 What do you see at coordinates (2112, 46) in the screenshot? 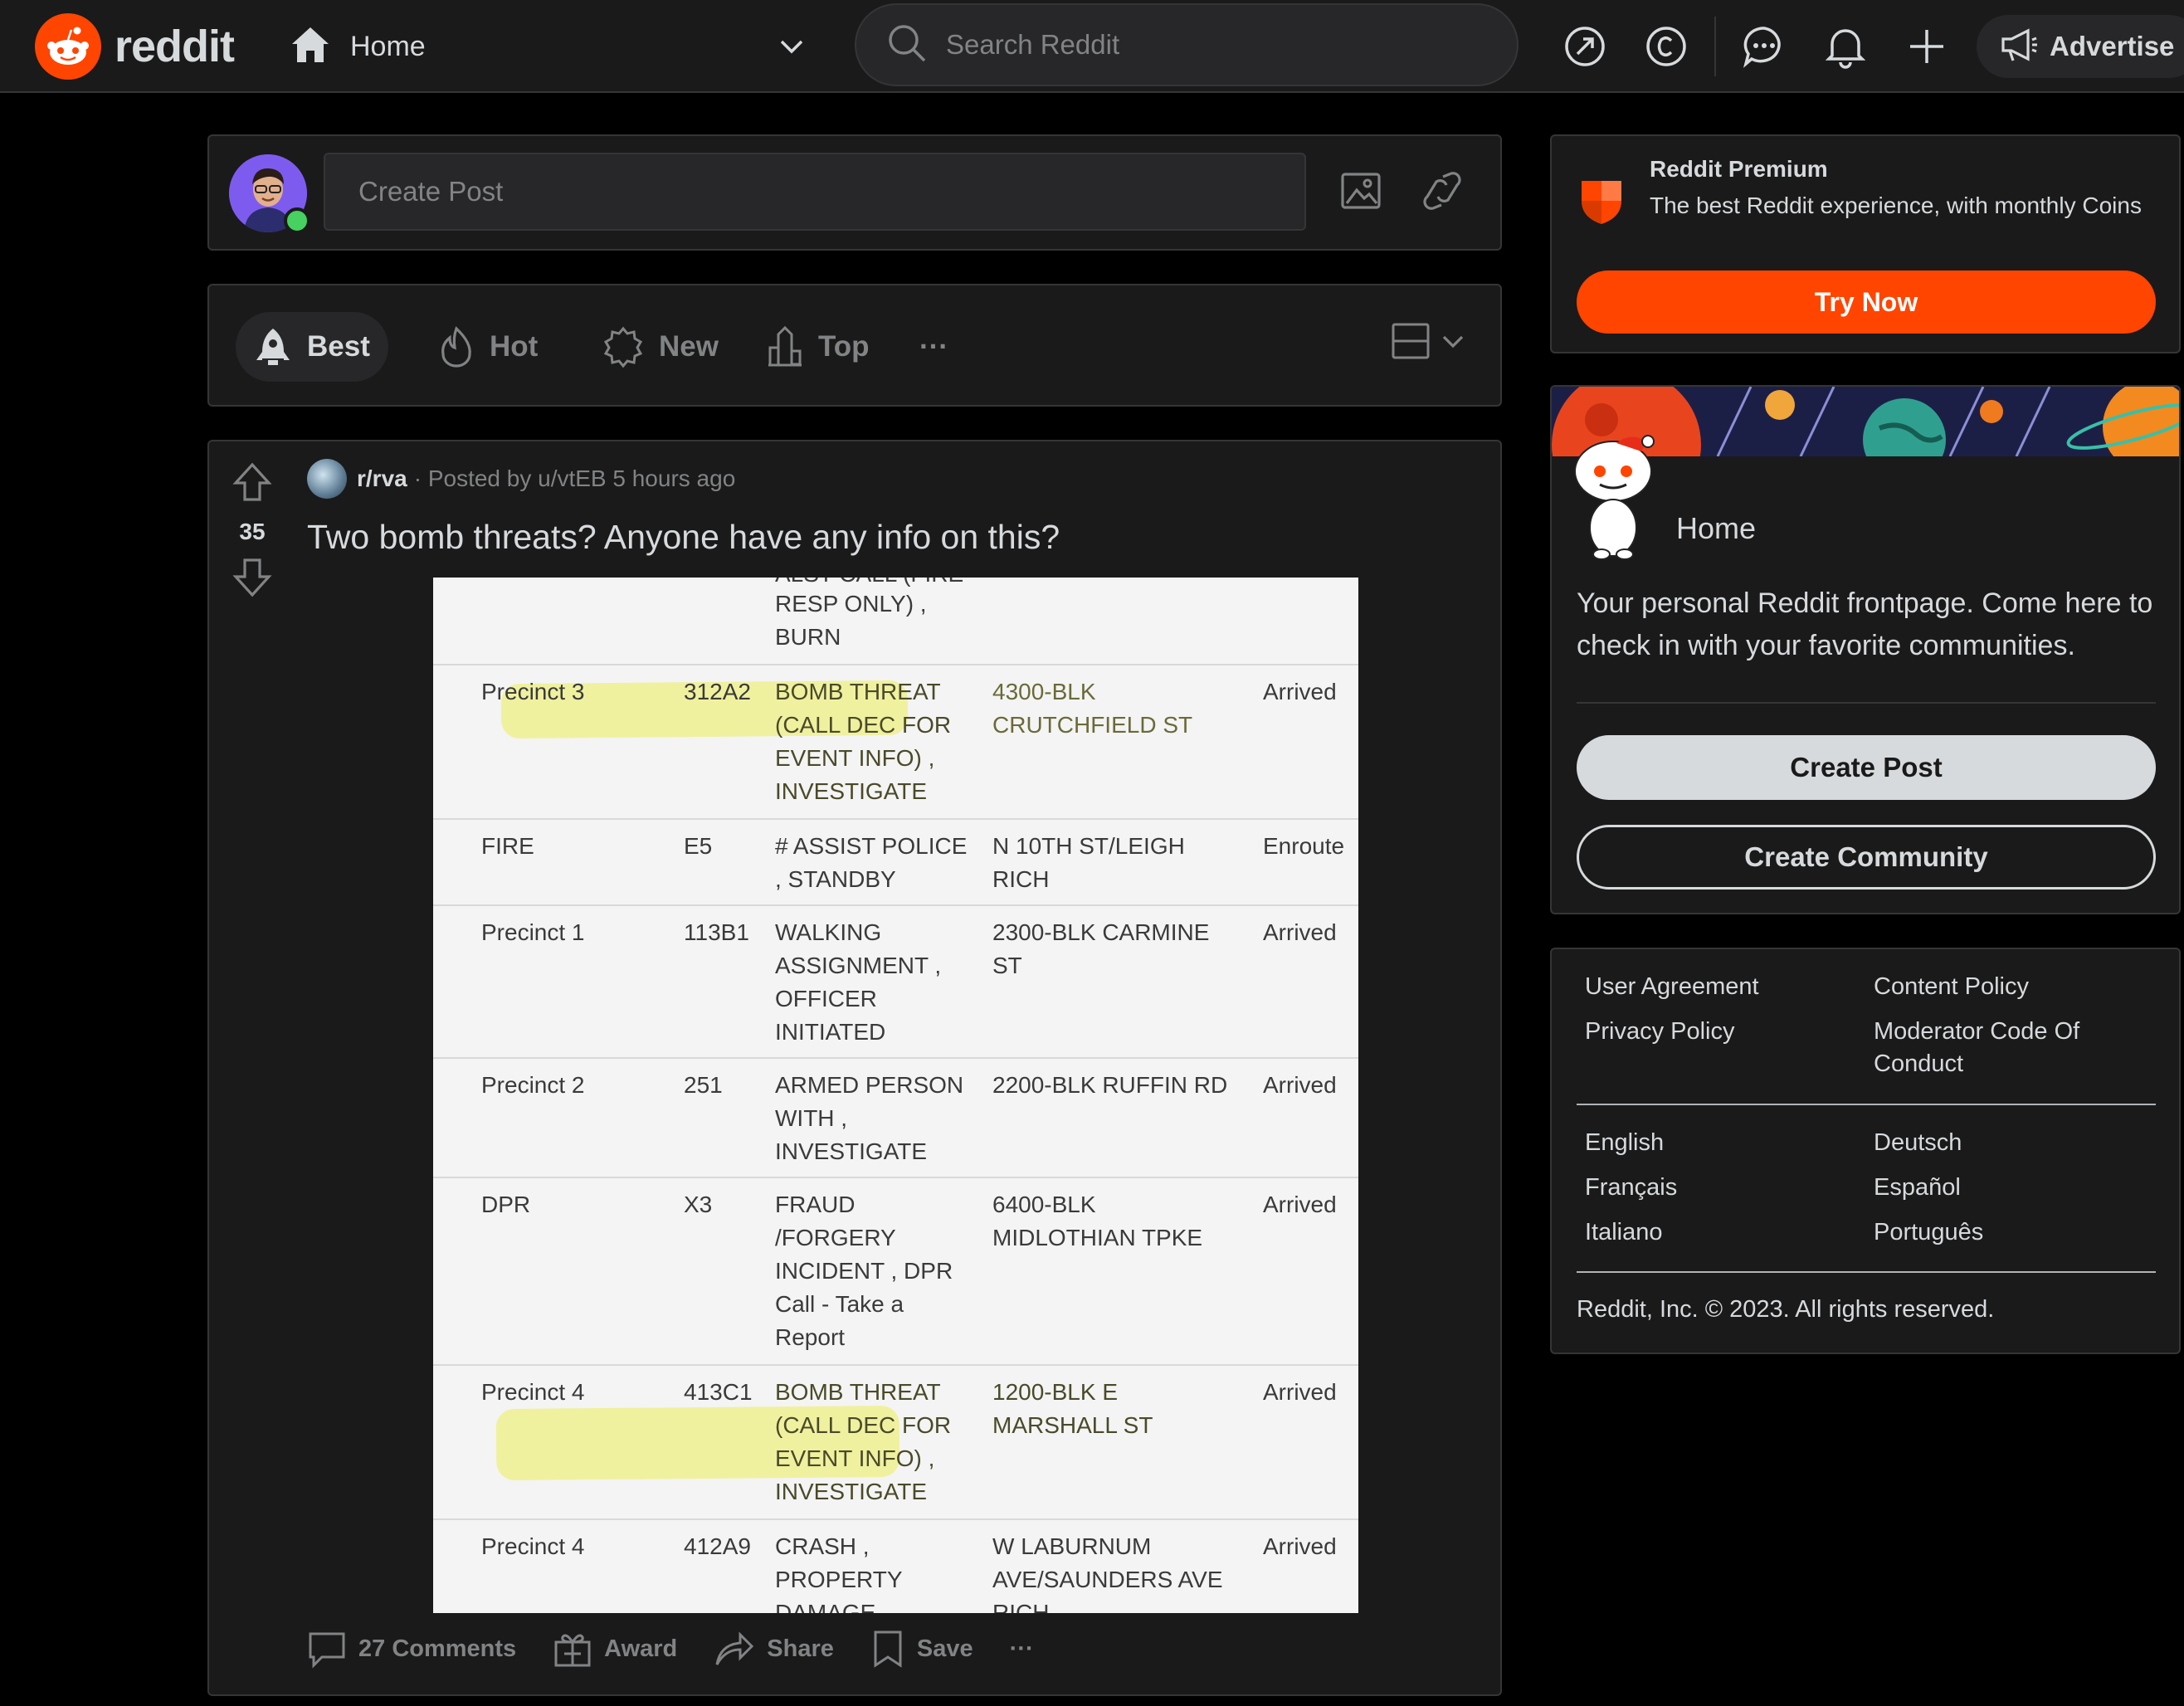
I see `advertise-label: Advertise` at bounding box center [2112, 46].